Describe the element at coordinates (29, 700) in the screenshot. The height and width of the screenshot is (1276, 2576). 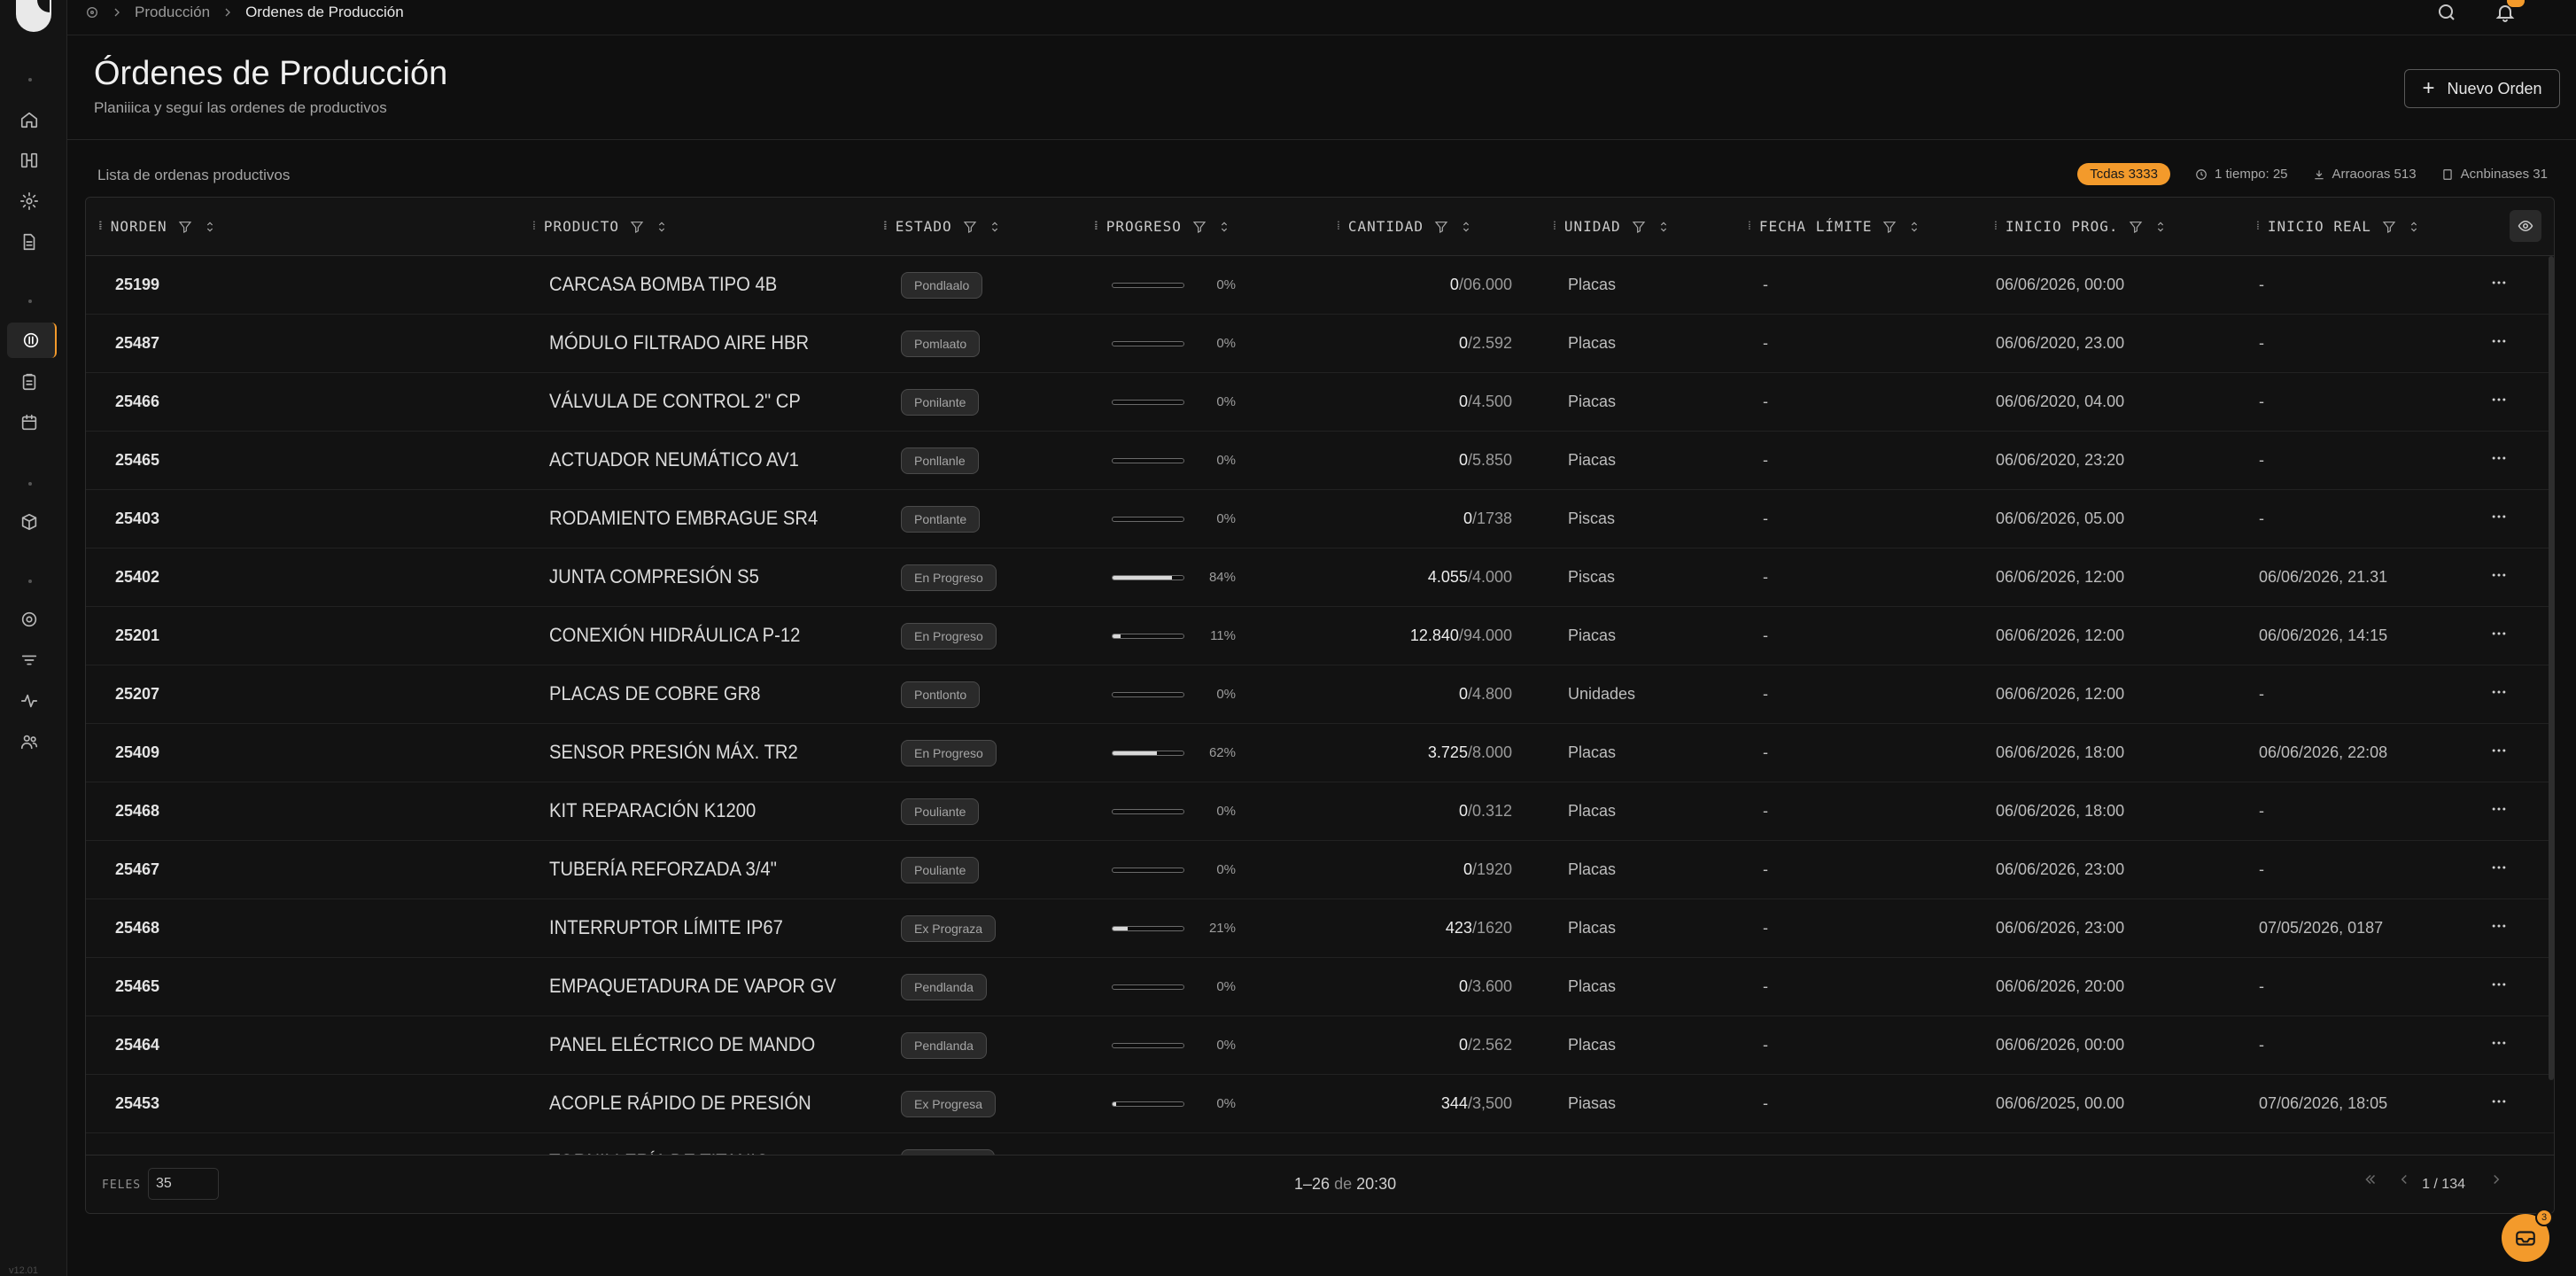
I see `activity-icon` at that location.